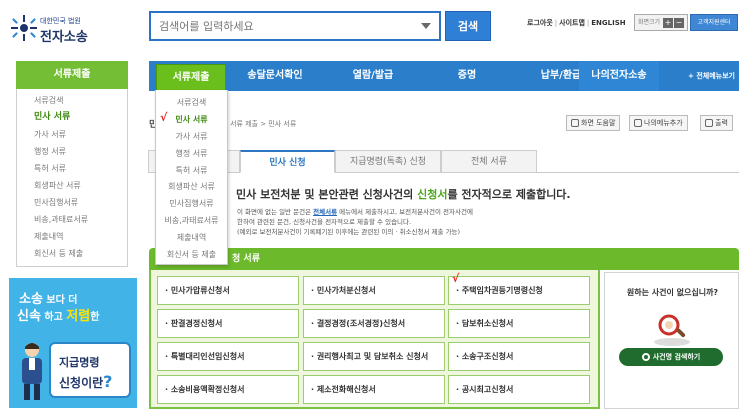 This screenshot has height=417, width=743. What do you see at coordinates (426, 26) in the screenshot?
I see `dropdown-arrow-icon` at bounding box center [426, 26].